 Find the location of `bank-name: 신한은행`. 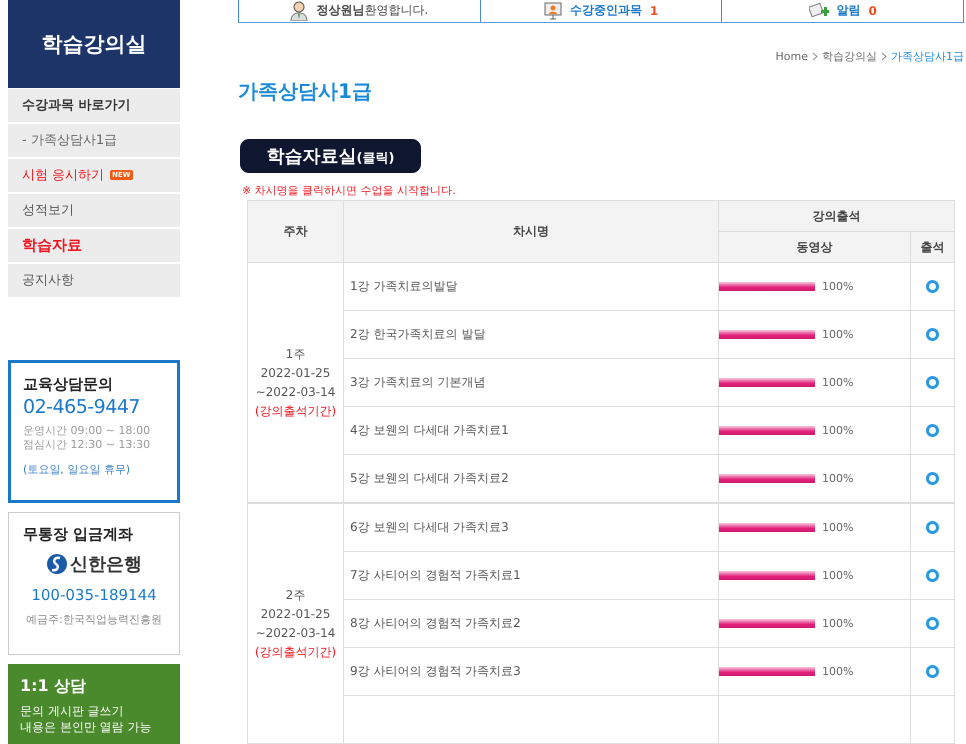

bank-name: 신한은행 is located at coordinates (106, 564).